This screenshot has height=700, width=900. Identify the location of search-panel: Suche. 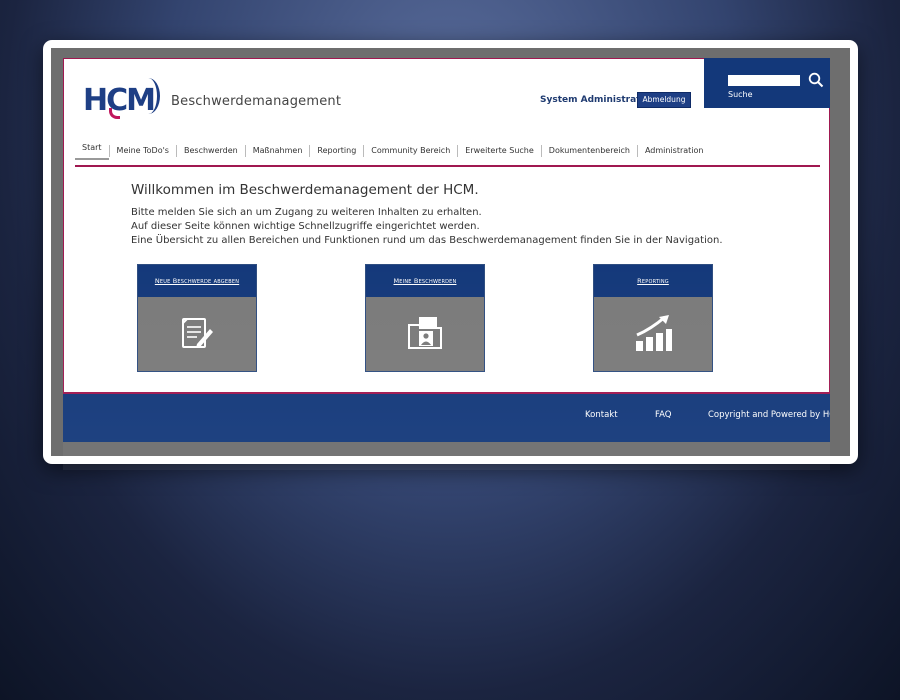
(767, 83).